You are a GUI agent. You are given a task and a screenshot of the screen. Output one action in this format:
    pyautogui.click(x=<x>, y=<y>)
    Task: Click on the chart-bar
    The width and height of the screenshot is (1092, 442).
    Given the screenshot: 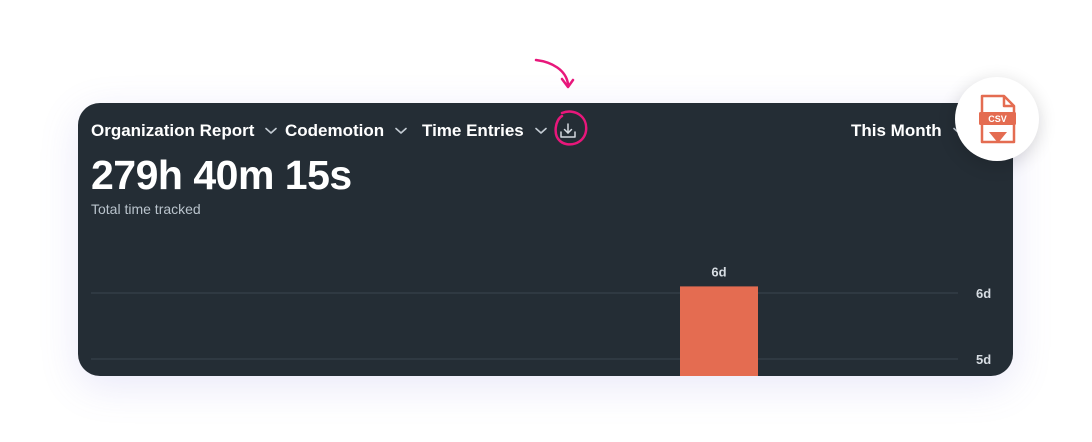 What is the action you would take?
    pyautogui.click(x=719, y=331)
    